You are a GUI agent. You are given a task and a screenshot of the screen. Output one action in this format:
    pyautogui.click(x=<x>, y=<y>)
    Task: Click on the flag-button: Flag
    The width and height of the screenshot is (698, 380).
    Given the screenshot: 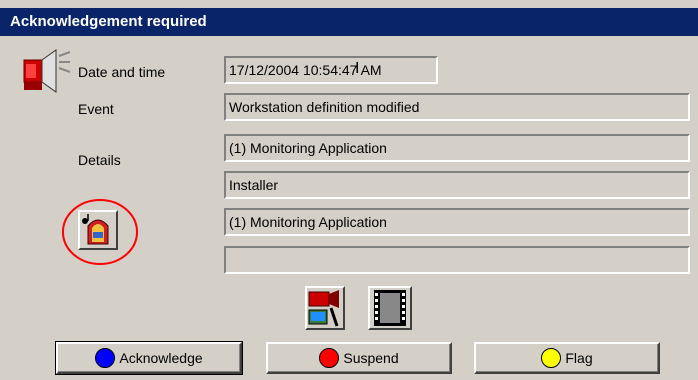 What is the action you would take?
    pyautogui.click(x=567, y=358)
    